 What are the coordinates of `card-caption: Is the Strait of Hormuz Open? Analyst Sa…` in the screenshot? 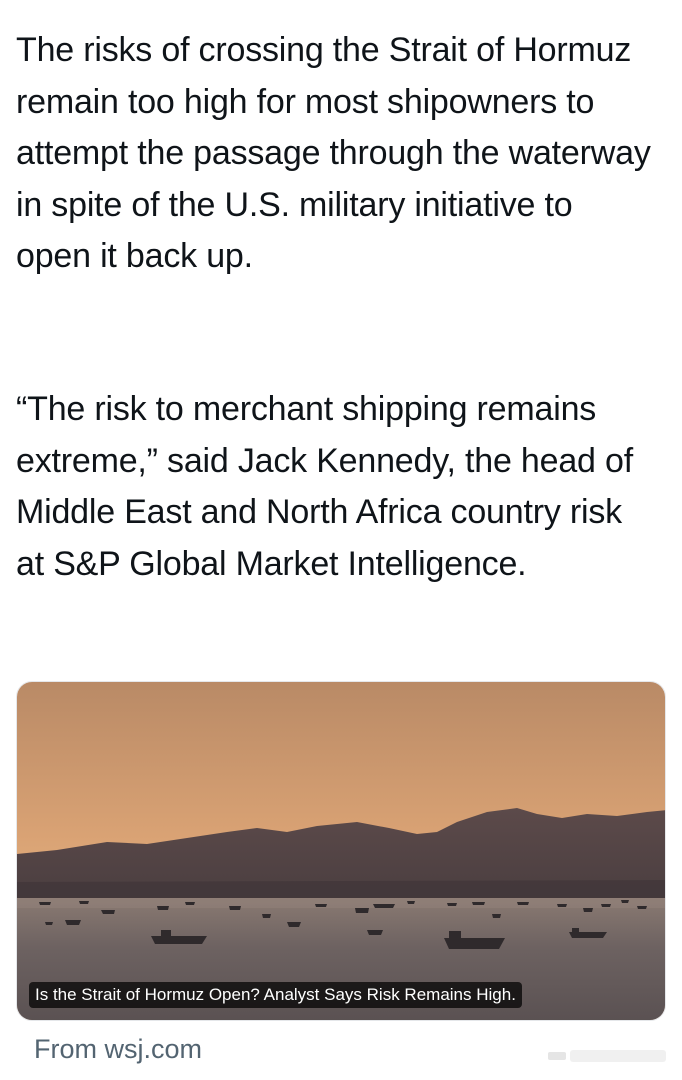 It's located at (275, 995).